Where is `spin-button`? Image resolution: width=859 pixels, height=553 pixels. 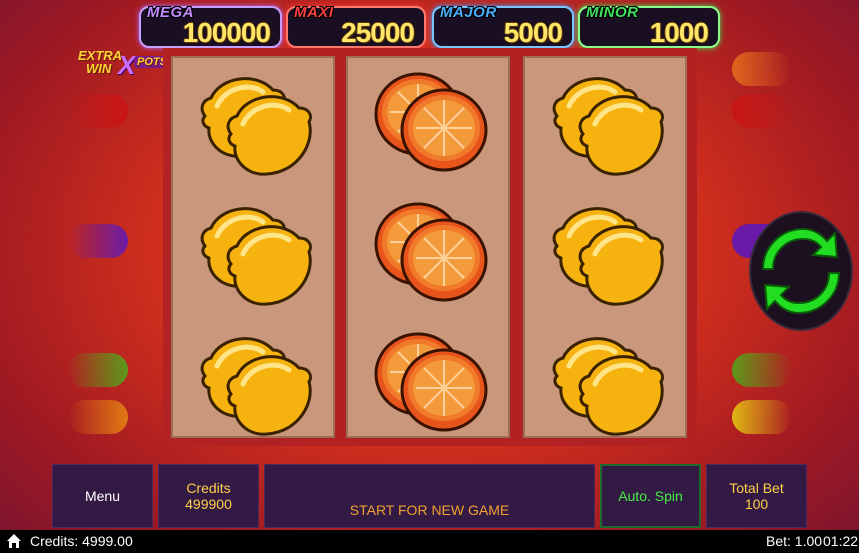
spin-button is located at coordinates (801, 271).